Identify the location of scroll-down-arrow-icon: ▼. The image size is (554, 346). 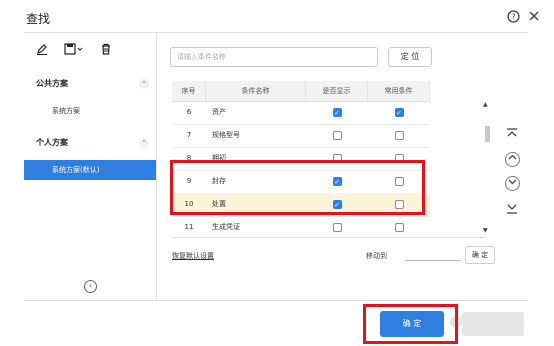
(485, 230).